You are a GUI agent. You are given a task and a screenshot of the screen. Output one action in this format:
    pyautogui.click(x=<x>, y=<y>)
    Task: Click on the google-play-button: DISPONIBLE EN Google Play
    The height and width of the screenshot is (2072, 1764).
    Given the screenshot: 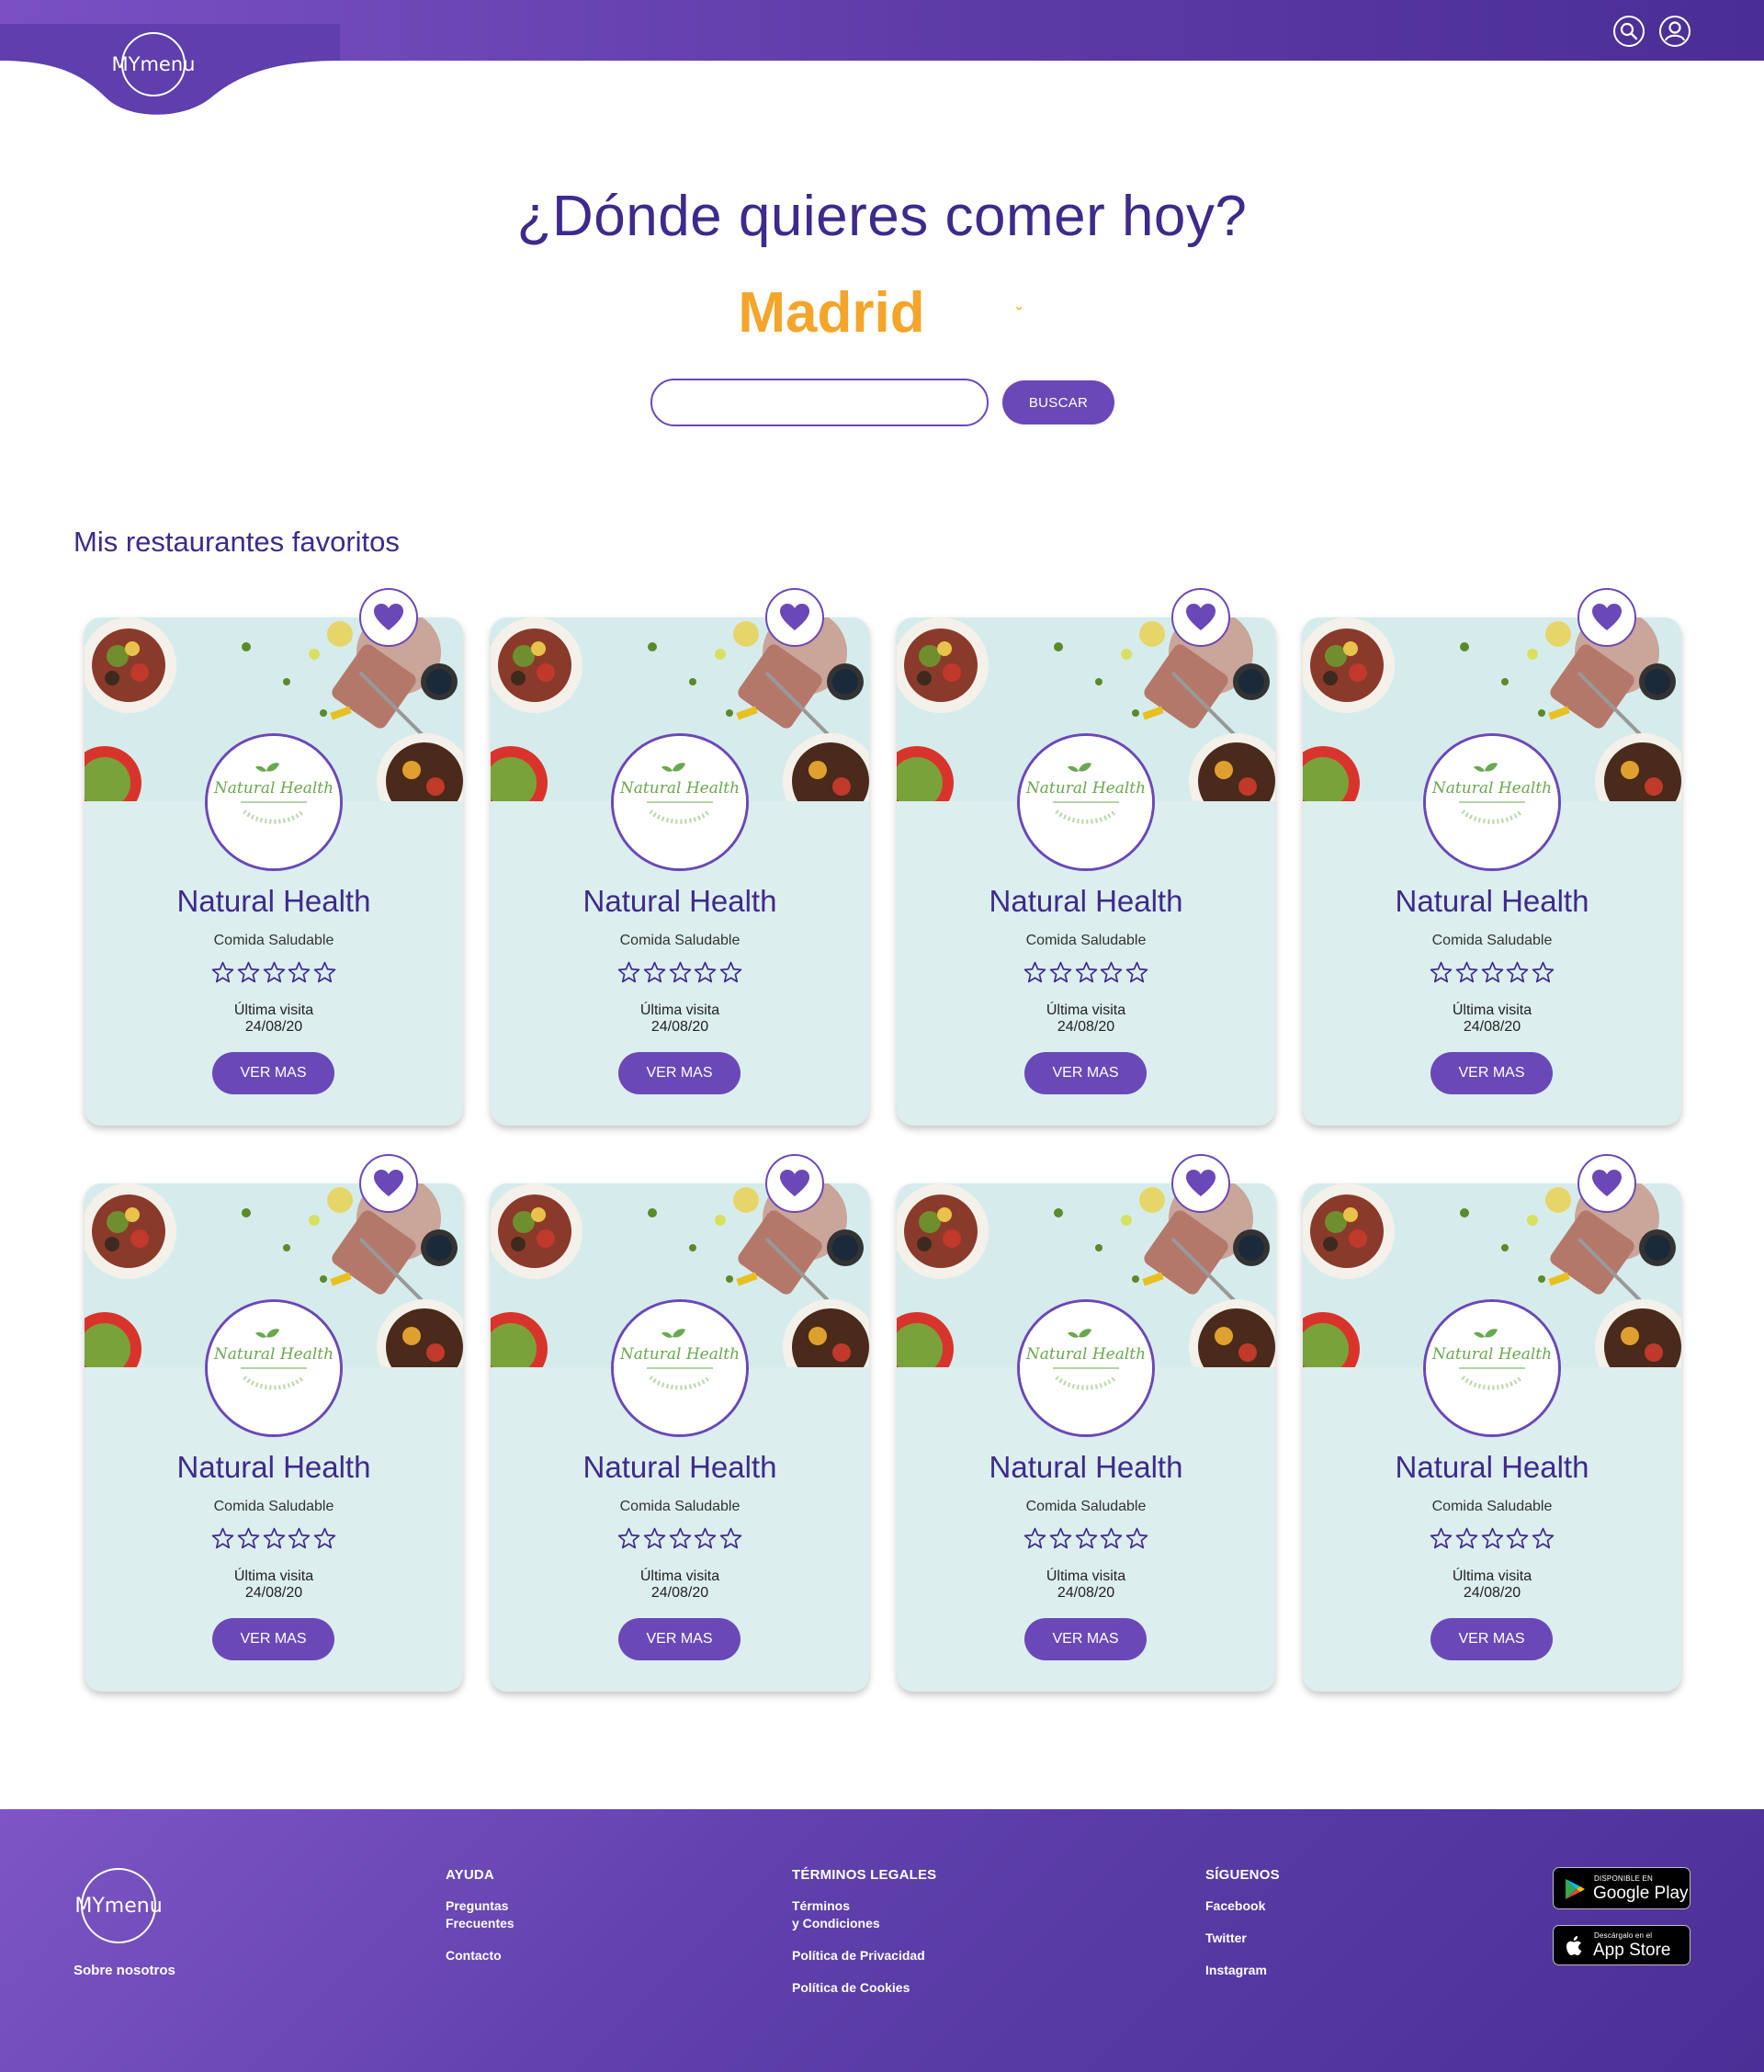 What is the action you would take?
    pyautogui.click(x=1622, y=1888)
    